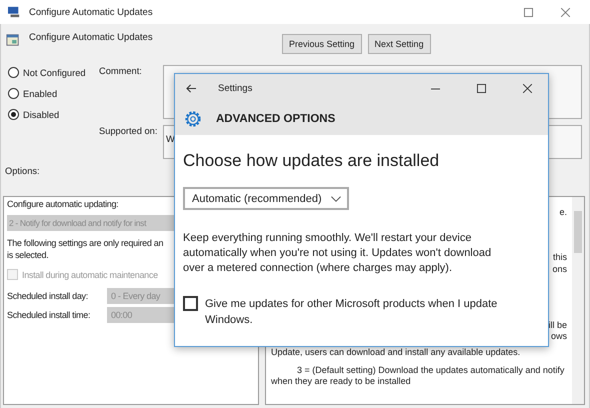 This screenshot has width=590, height=408. I want to click on back-icon, so click(191, 88).